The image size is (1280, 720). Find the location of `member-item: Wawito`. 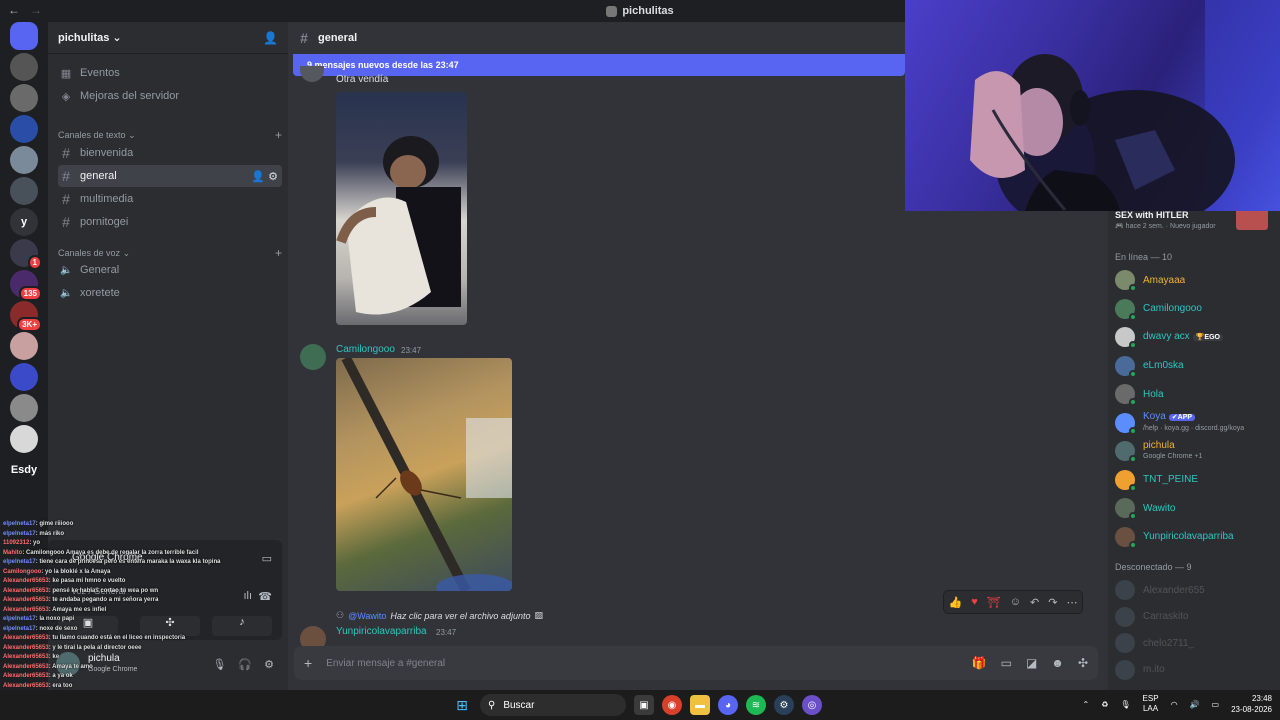

member-item: Wawito is located at coordinates (1196, 508).